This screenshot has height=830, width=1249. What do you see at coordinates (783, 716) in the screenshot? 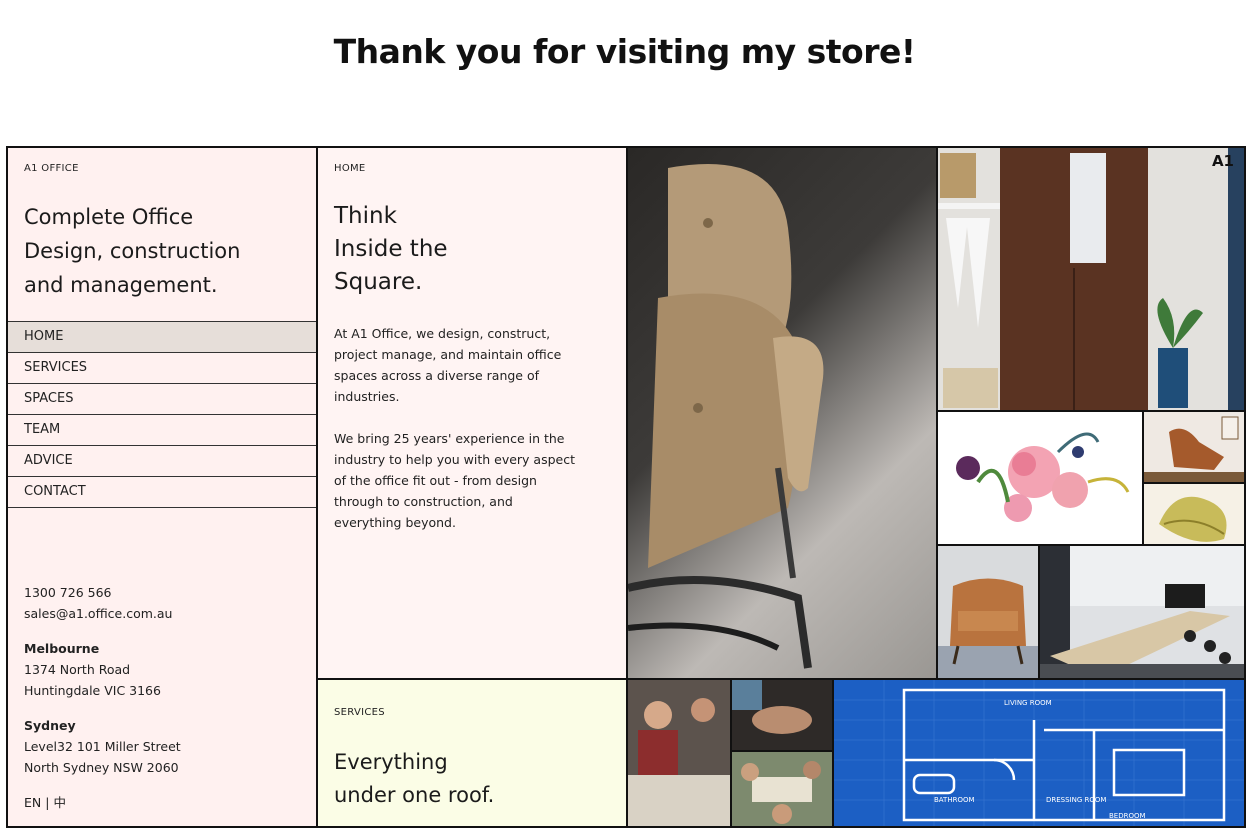
I see `hands-meeting-image` at bounding box center [783, 716].